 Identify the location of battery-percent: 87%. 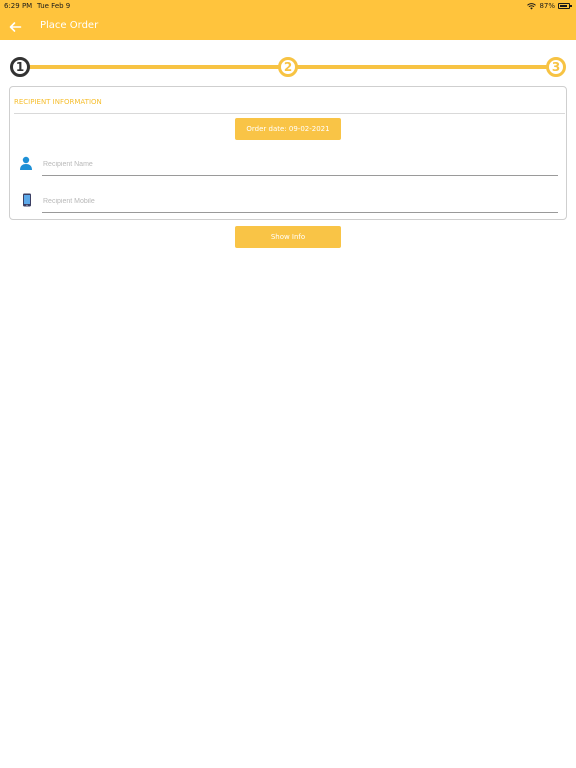
(547, 6).